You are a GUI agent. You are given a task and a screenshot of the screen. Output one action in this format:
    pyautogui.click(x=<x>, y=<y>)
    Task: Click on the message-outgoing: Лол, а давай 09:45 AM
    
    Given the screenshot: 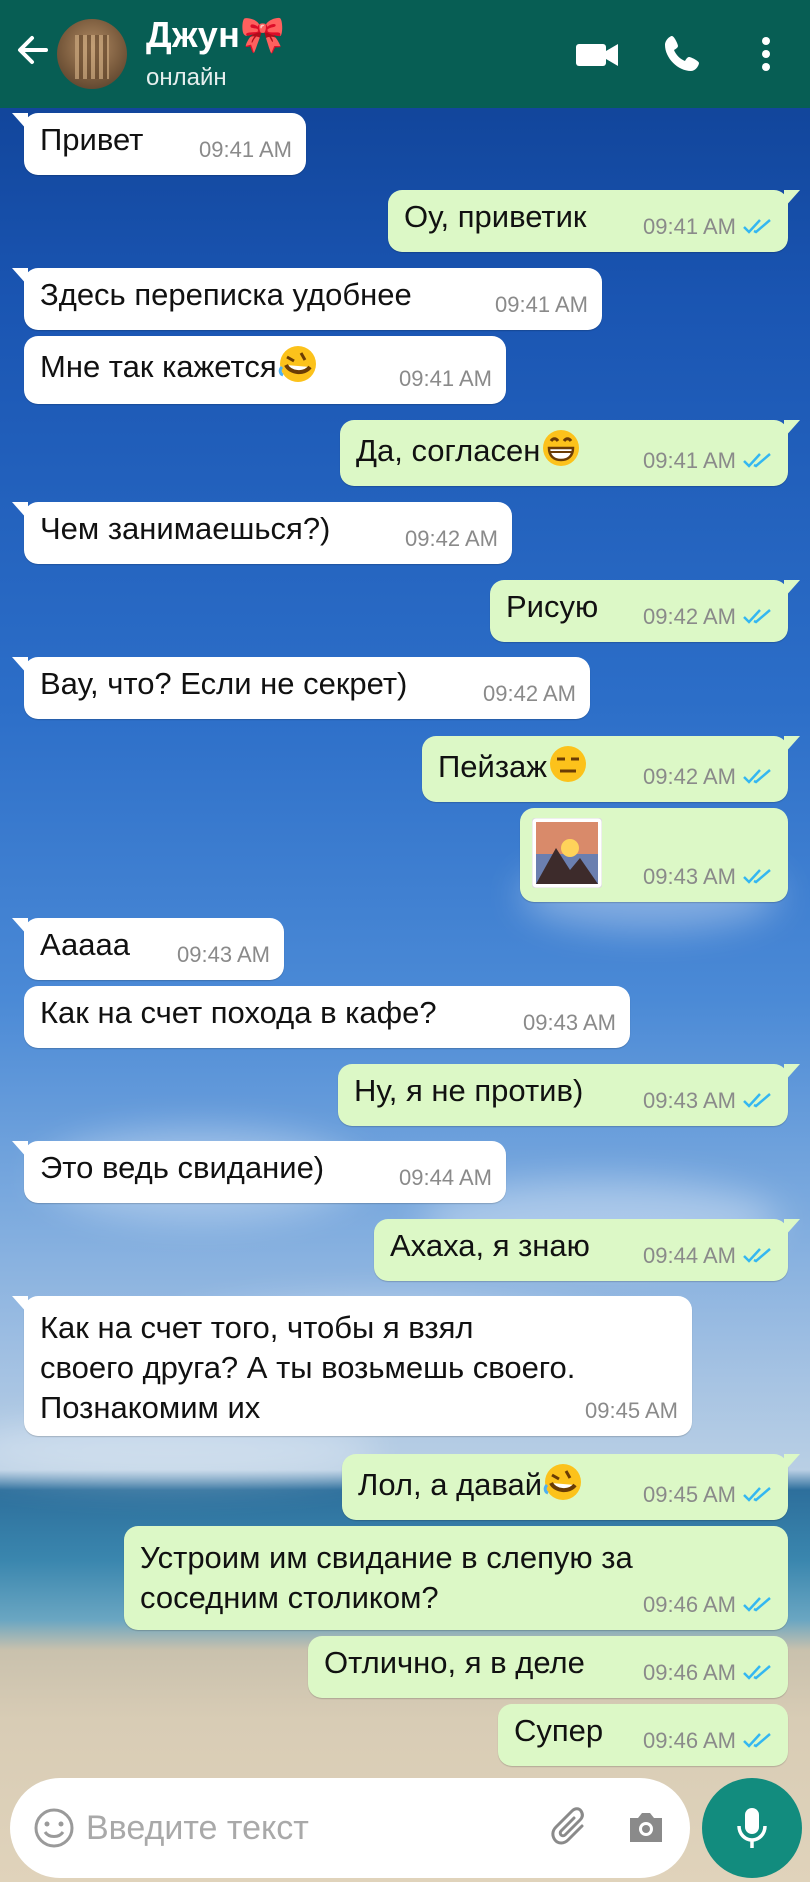 What is the action you would take?
    pyautogui.click(x=571, y=1487)
    